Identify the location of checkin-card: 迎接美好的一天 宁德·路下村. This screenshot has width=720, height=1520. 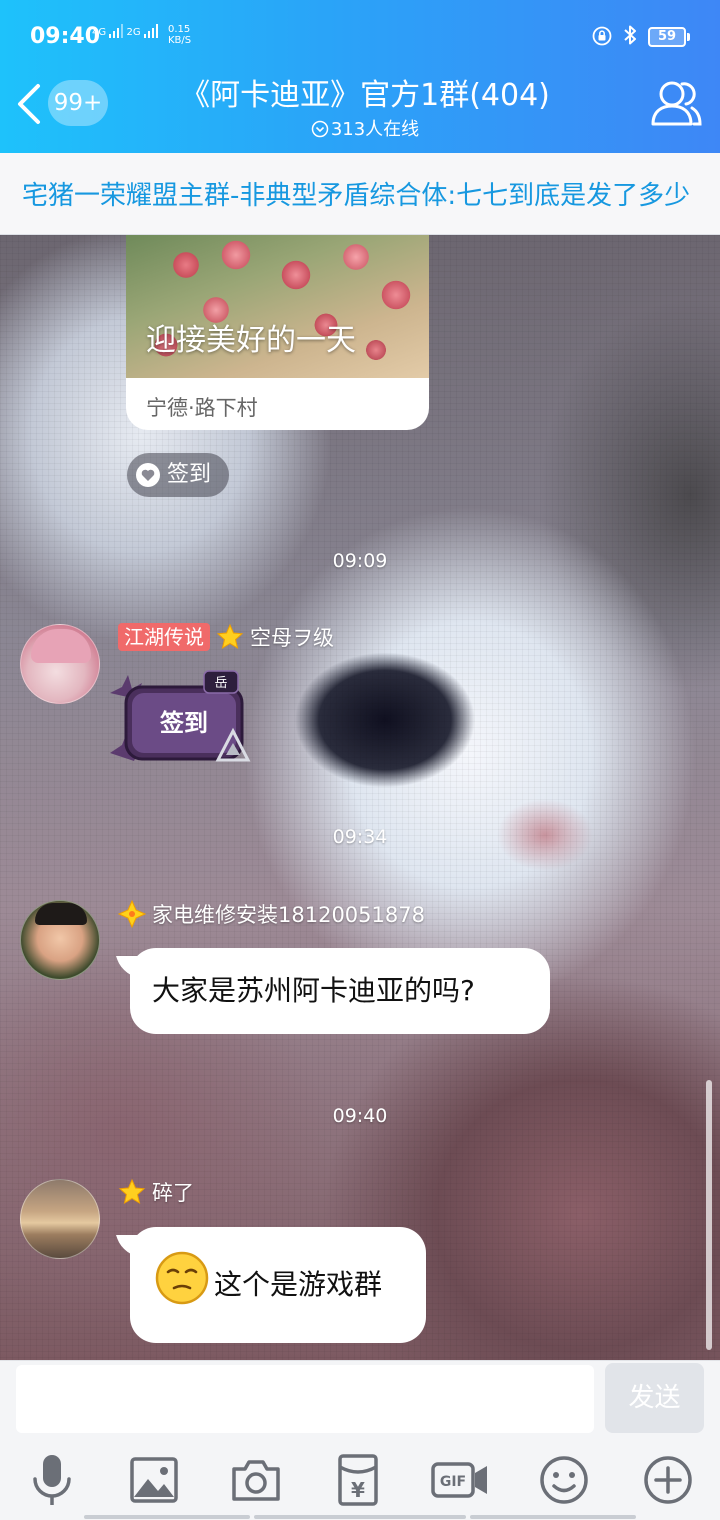
(277, 332).